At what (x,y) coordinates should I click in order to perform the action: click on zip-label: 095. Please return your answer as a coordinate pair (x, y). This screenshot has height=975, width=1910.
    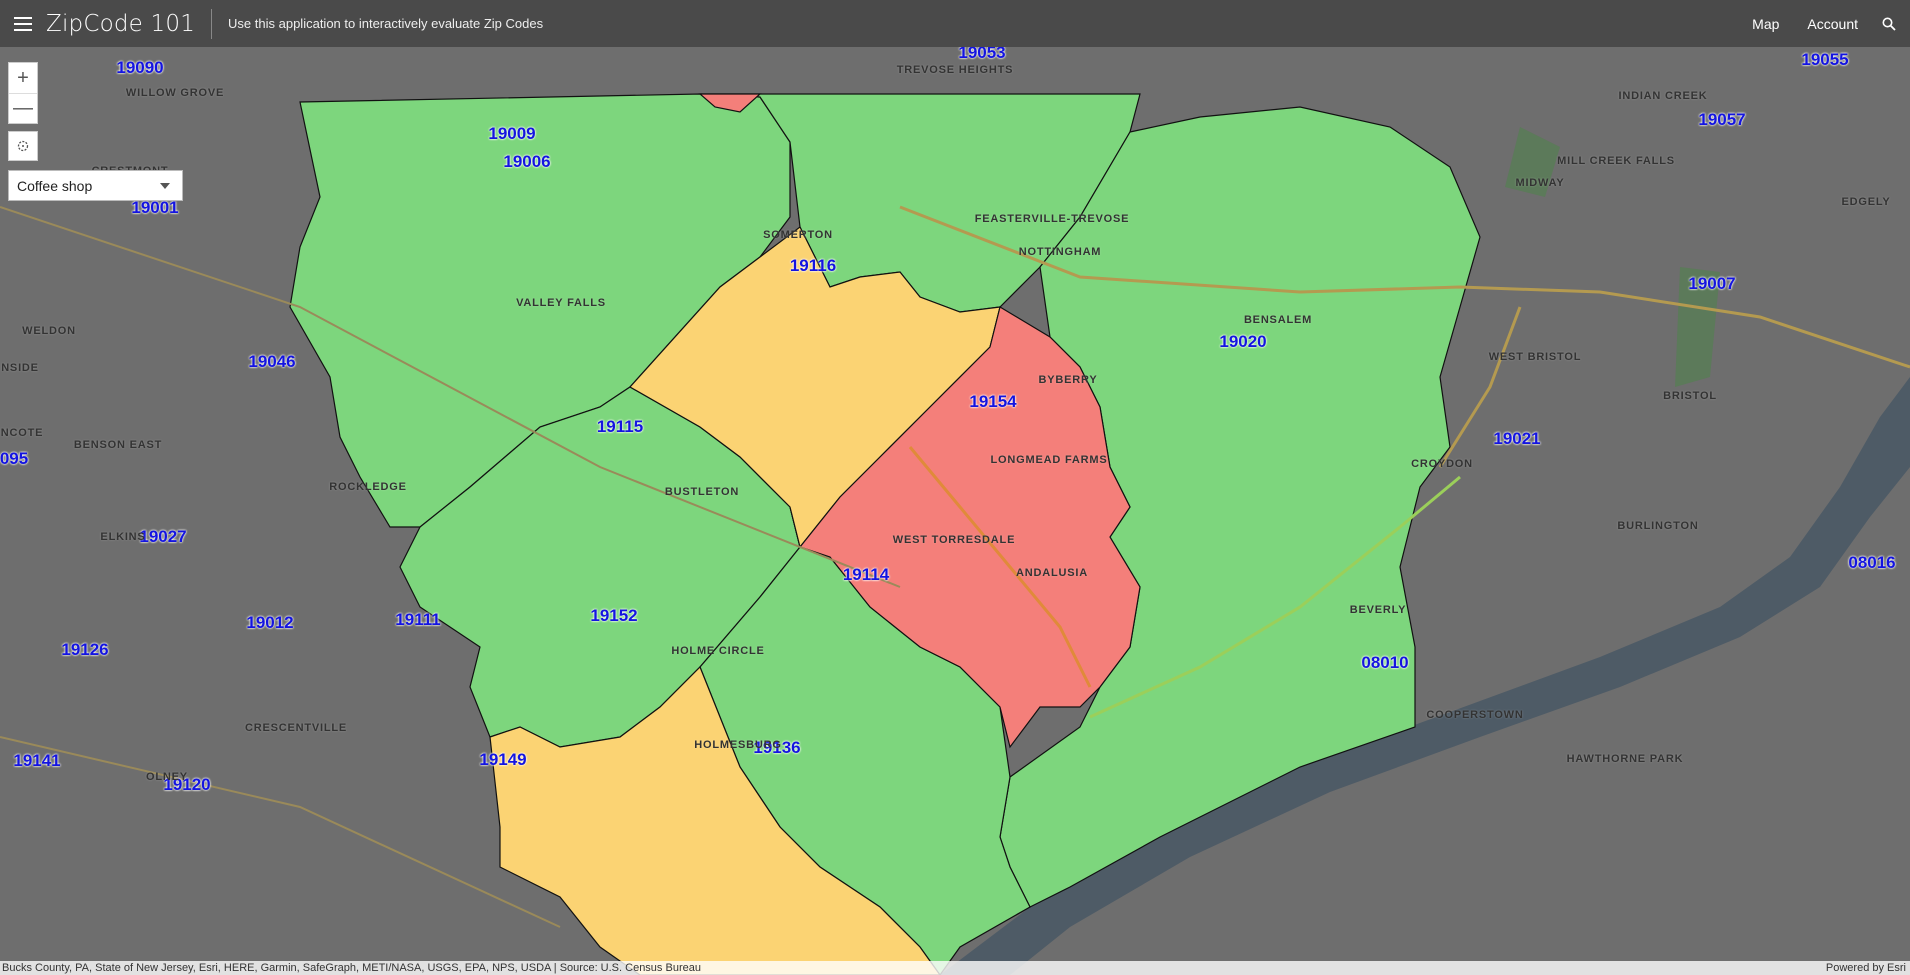
    Looking at the image, I should click on (14, 459).